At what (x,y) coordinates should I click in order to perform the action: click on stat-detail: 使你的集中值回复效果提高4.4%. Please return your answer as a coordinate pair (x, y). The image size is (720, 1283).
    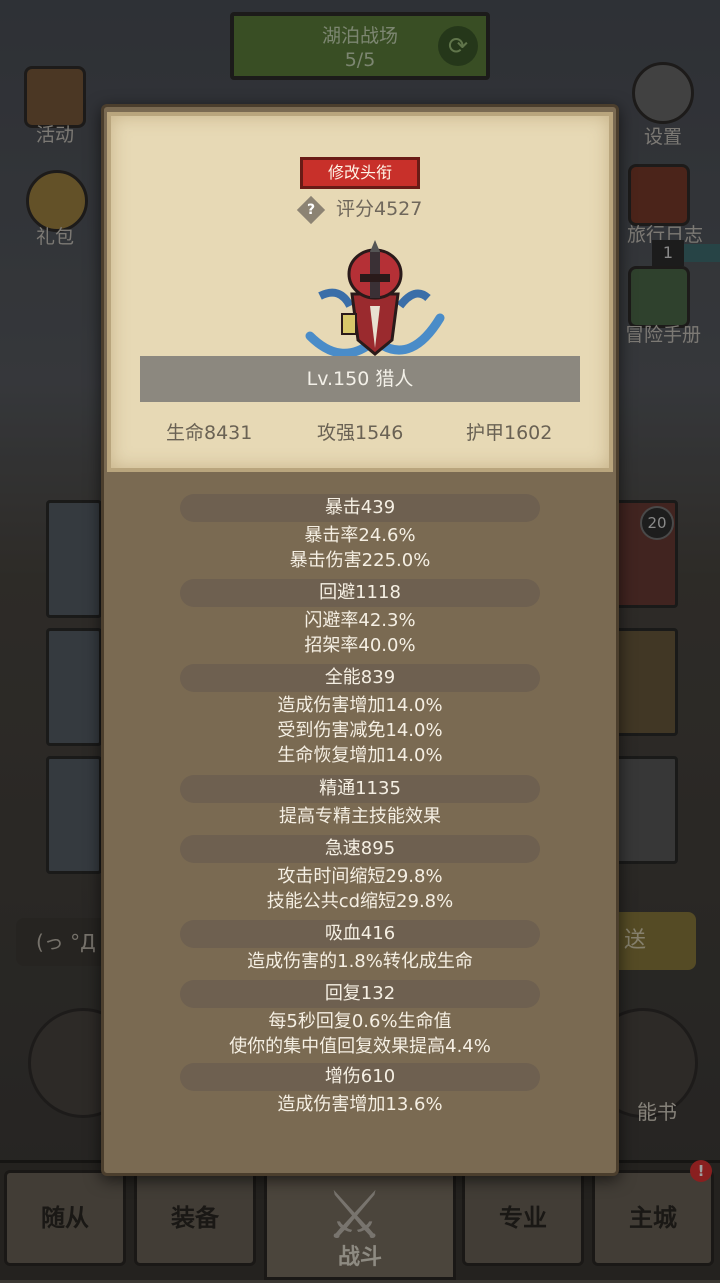
    Looking at the image, I should click on (360, 1046).